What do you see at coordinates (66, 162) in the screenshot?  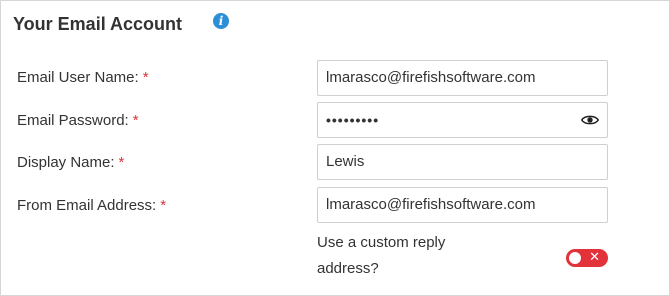 I see `display-name-label-text: Display Name:` at bounding box center [66, 162].